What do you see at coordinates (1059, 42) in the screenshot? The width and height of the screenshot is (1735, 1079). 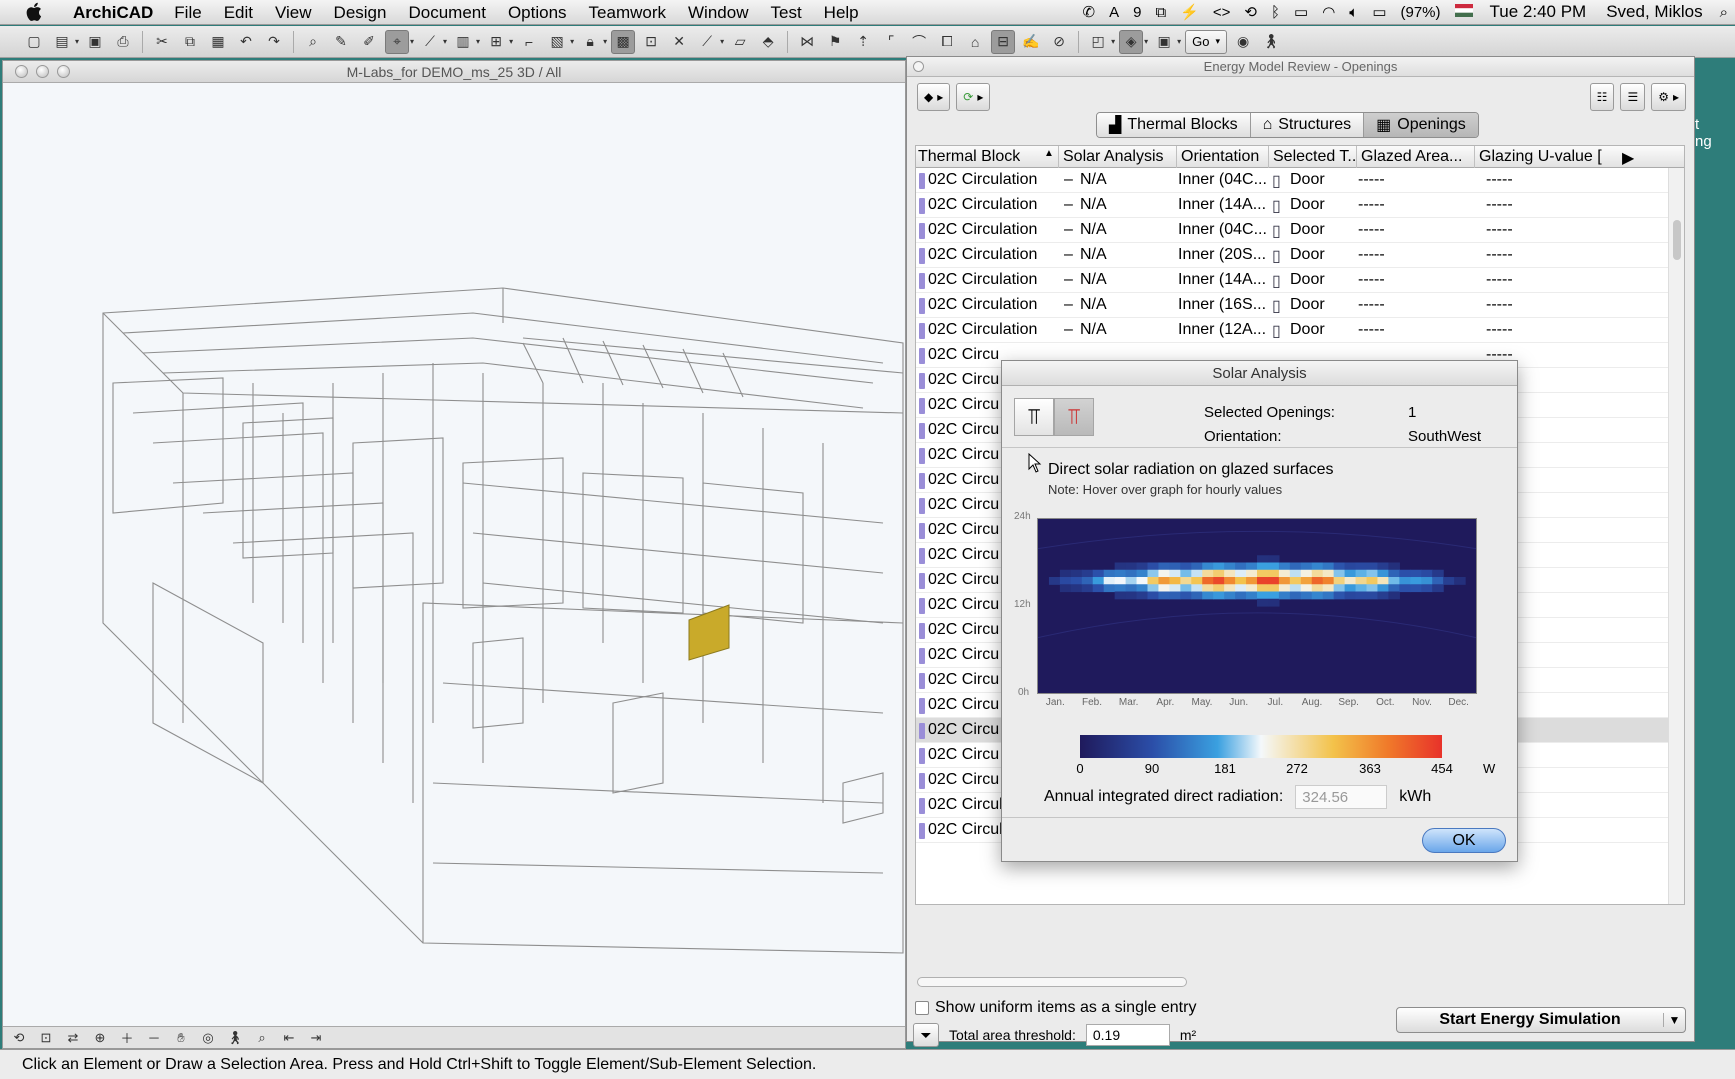 I see `nope-icon: ⊘` at bounding box center [1059, 42].